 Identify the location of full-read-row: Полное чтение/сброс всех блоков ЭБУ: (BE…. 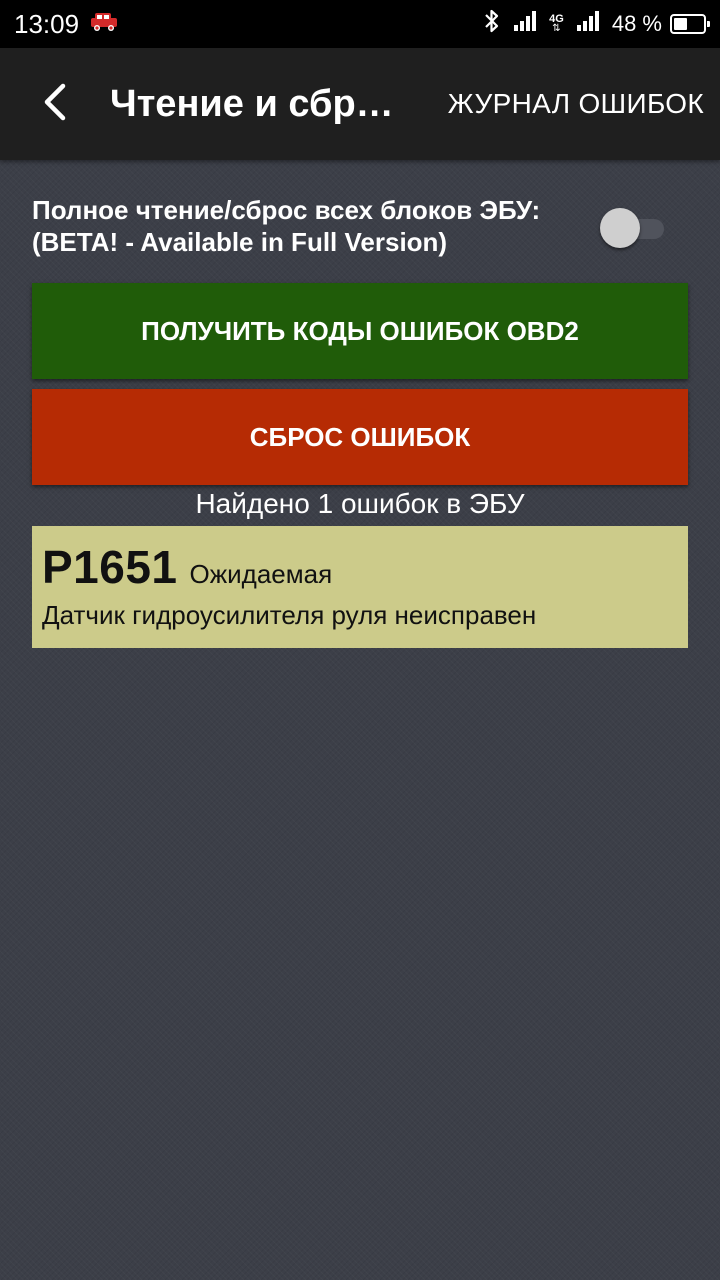
(360, 226).